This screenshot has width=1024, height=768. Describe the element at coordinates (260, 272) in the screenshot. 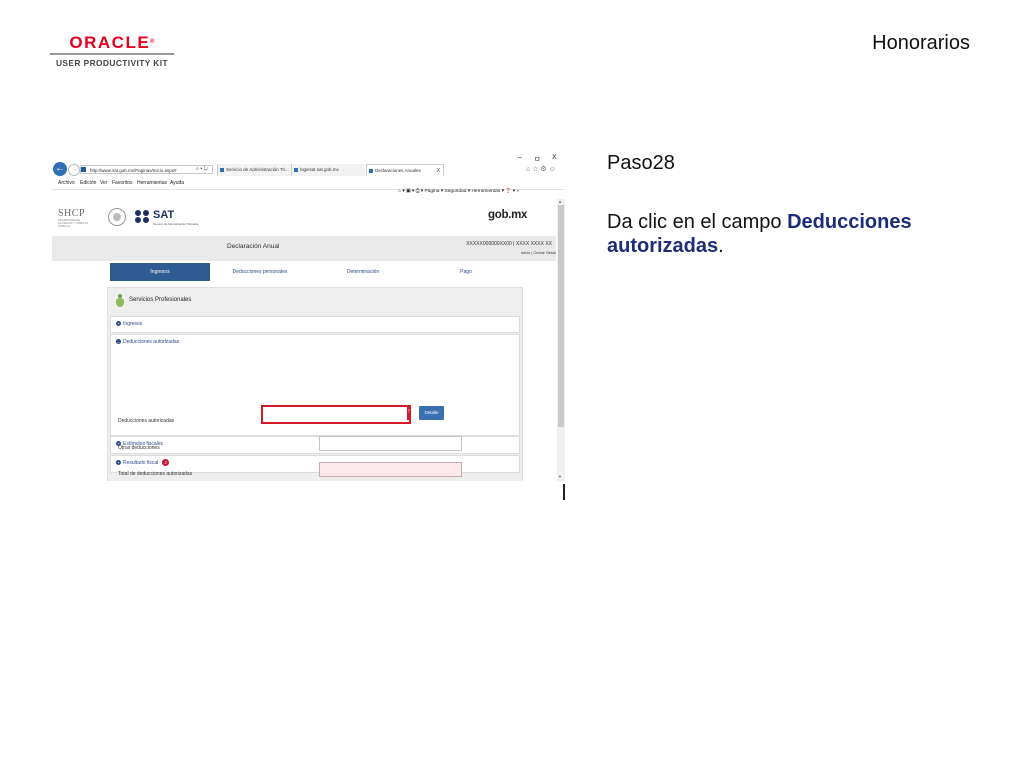

I see `tab-deducciones-personales: Deducciones personales` at that location.